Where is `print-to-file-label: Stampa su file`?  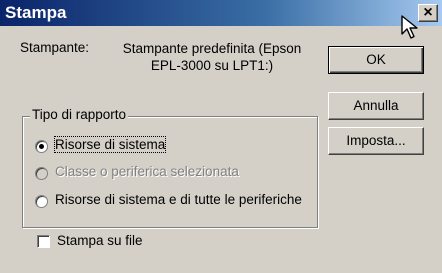 print-to-file-label: Stampa su file is located at coordinates (100, 240).